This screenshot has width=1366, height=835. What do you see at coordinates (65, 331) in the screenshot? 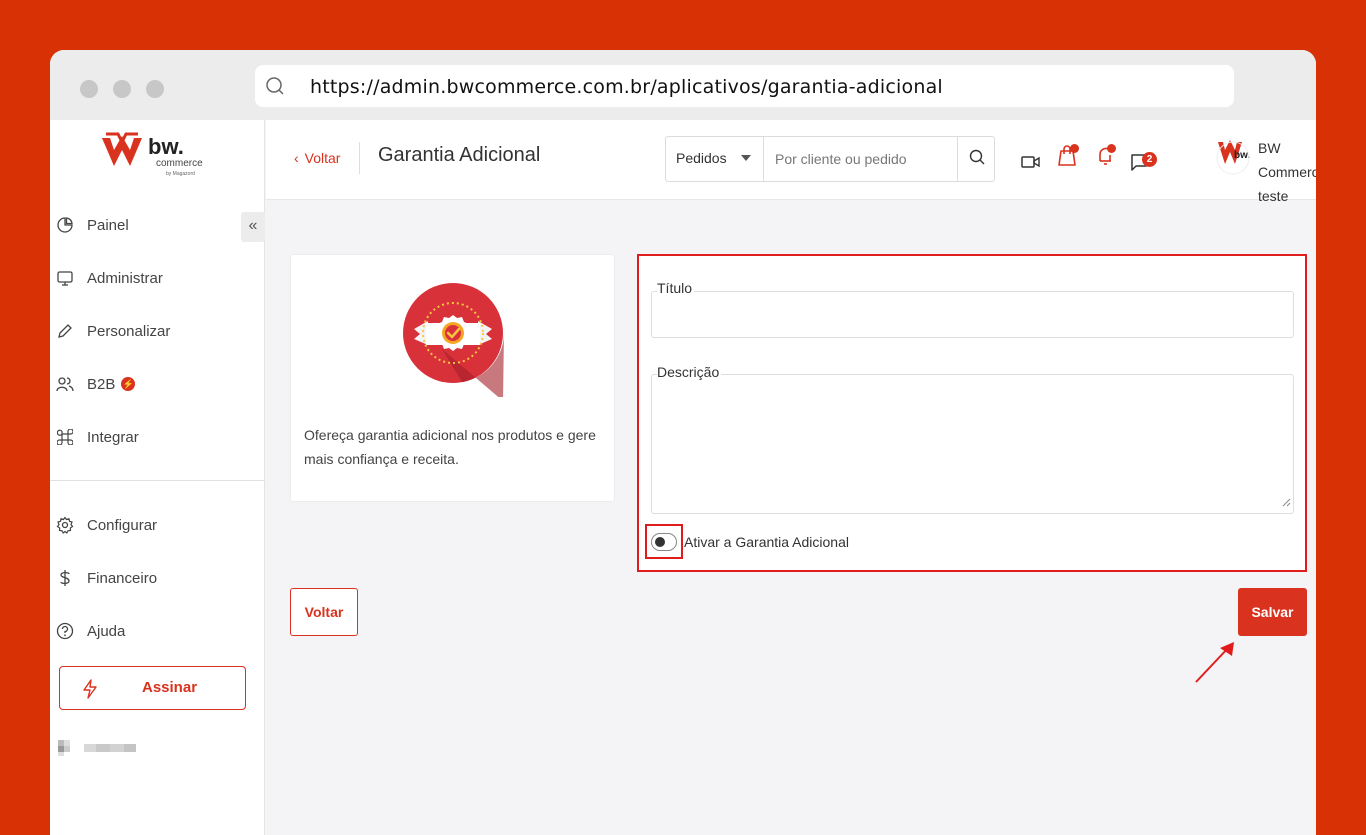
I see `pen-icon` at bounding box center [65, 331].